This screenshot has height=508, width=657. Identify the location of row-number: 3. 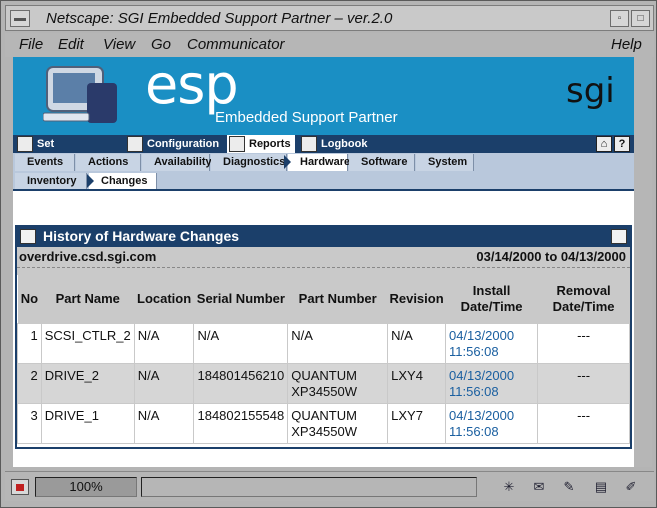
(29, 423).